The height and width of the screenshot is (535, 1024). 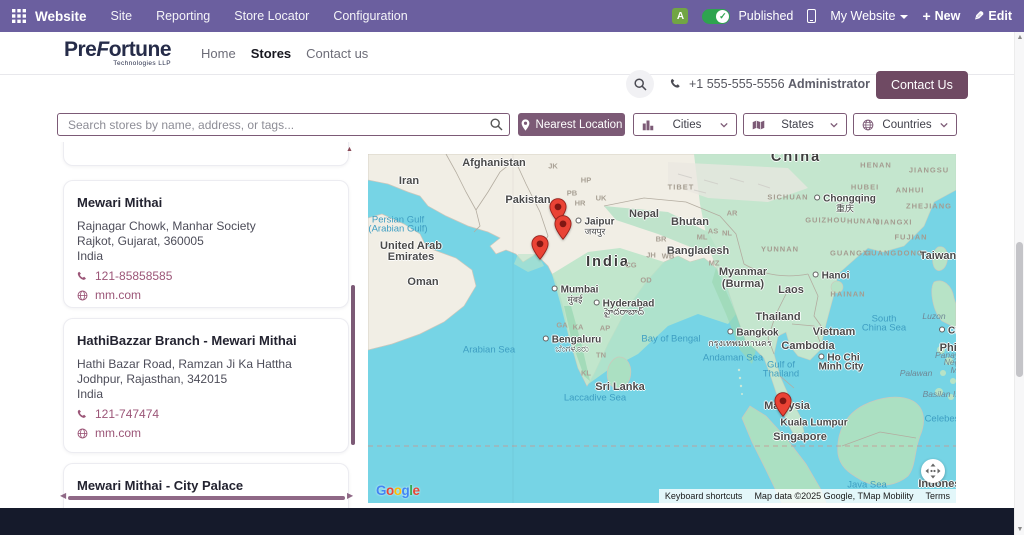 What do you see at coordinates (562, 325) in the screenshot?
I see `map-label: GA` at bounding box center [562, 325].